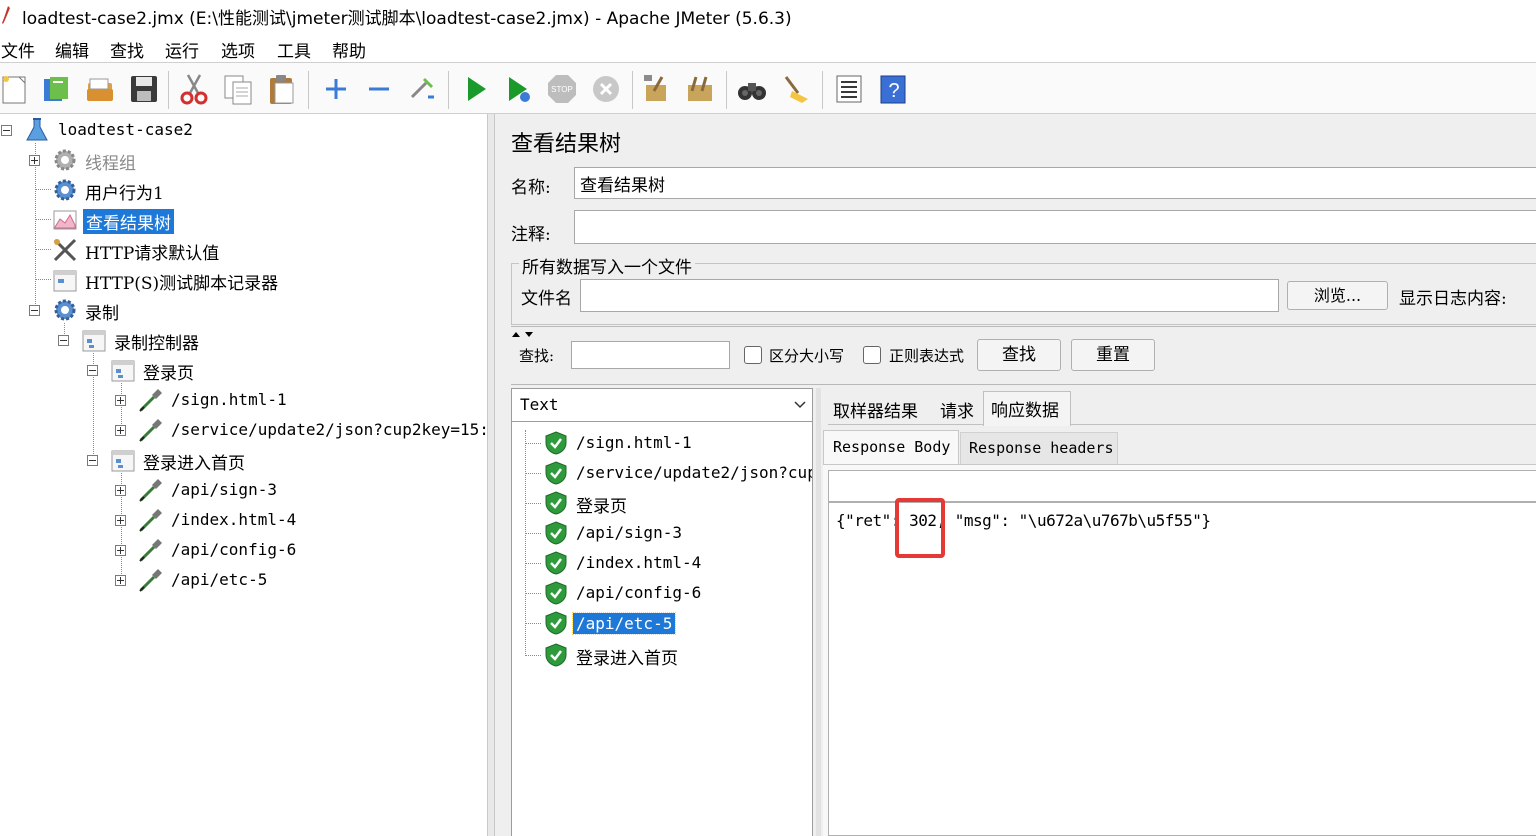  What do you see at coordinates (678, 503) in the screenshot?
I see `result-item: 登录页` at bounding box center [678, 503].